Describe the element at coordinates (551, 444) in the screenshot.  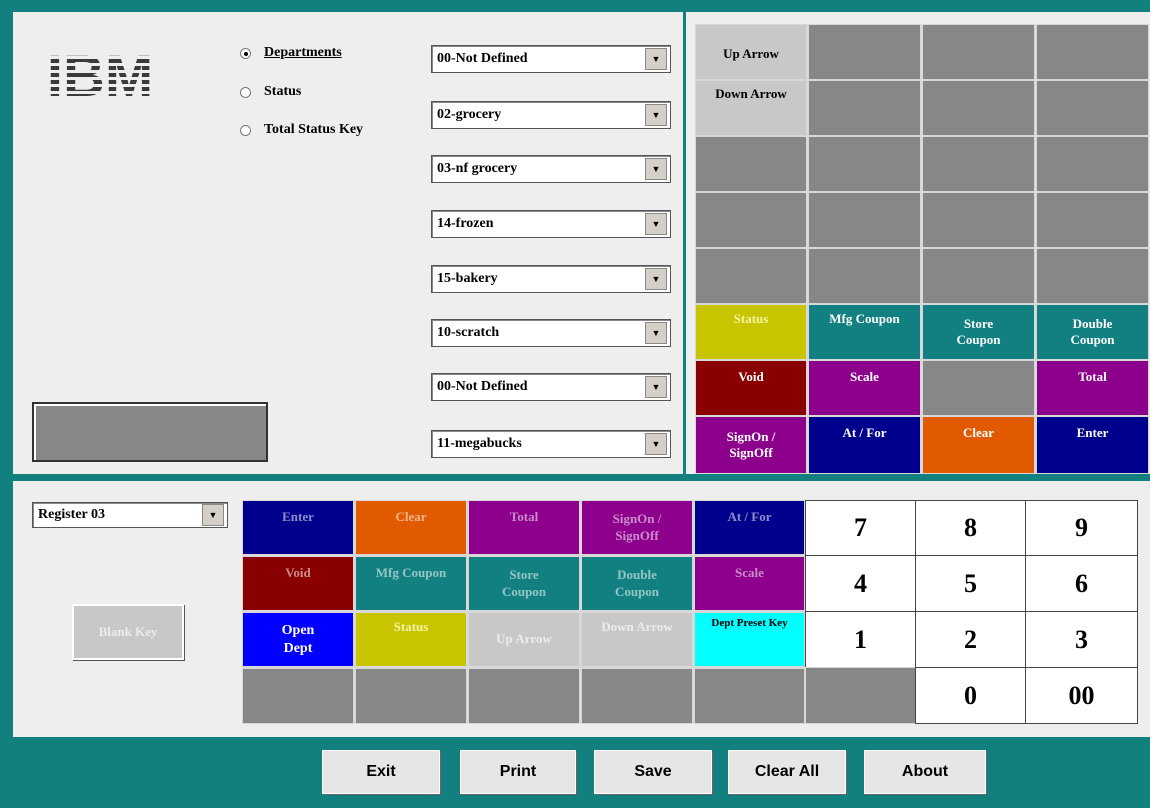
I see `department-select-8: 11-megabucks ▼` at that location.